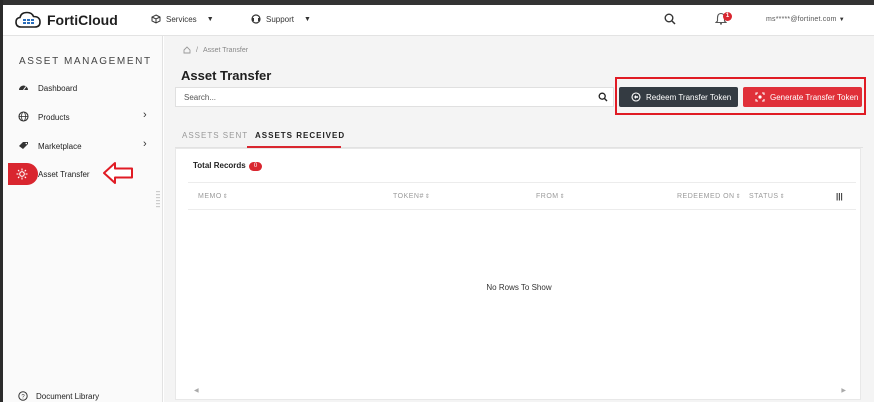  I want to click on scroll-left-icon: ◀, so click(196, 390).